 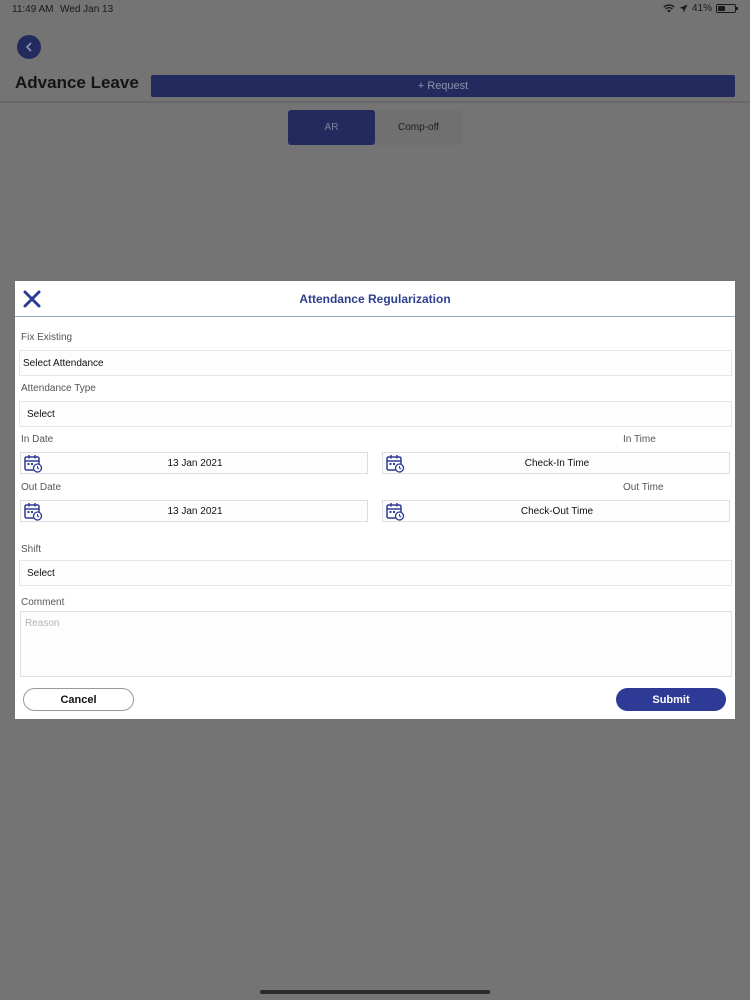 I want to click on attendance-type-label: Attendance Type, so click(x=58, y=388).